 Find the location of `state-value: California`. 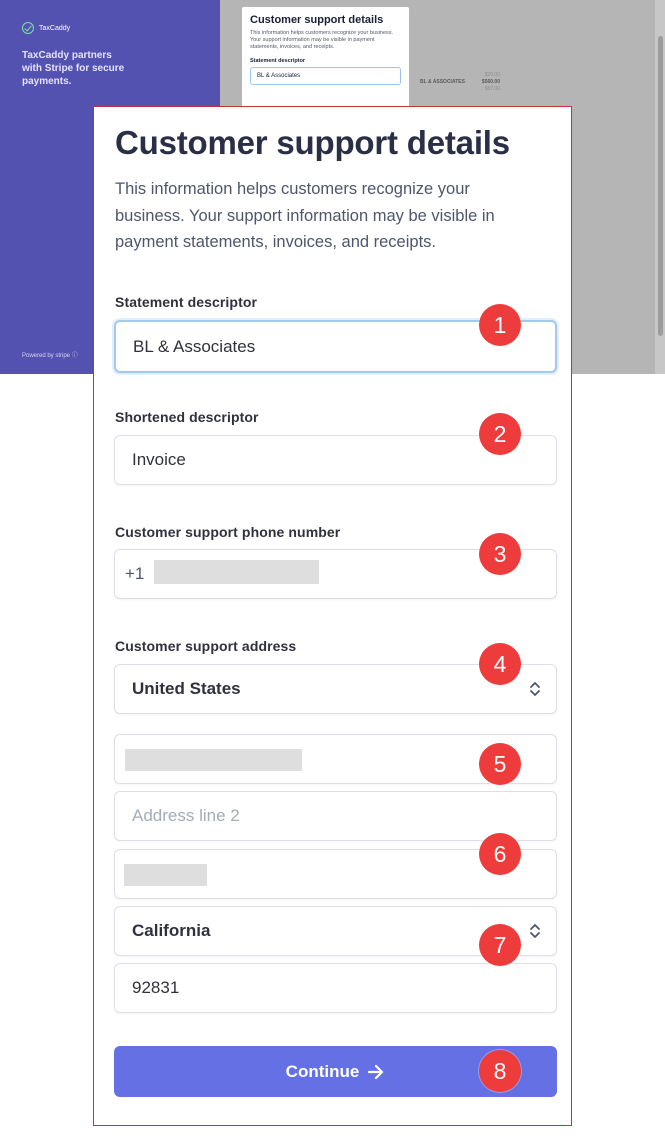

state-value: California is located at coordinates (171, 930).